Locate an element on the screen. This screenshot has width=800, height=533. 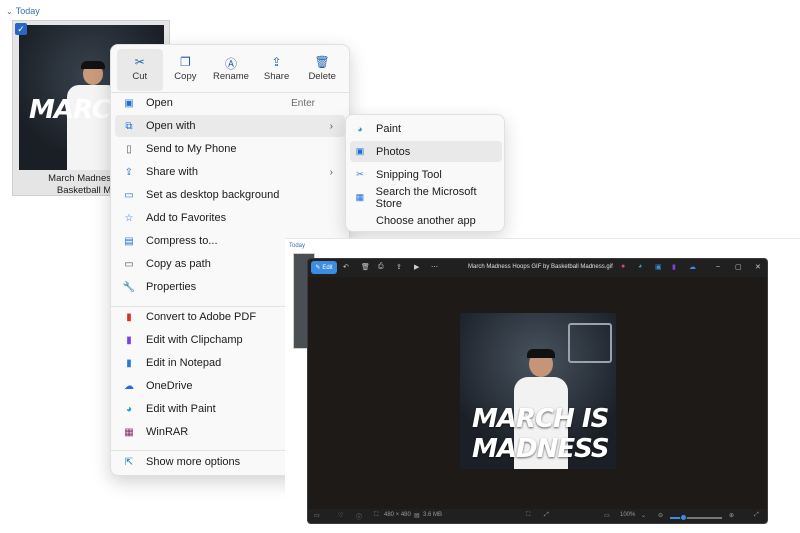
menu-item-label: Edit with Paint is located at coordinates (181, 409).